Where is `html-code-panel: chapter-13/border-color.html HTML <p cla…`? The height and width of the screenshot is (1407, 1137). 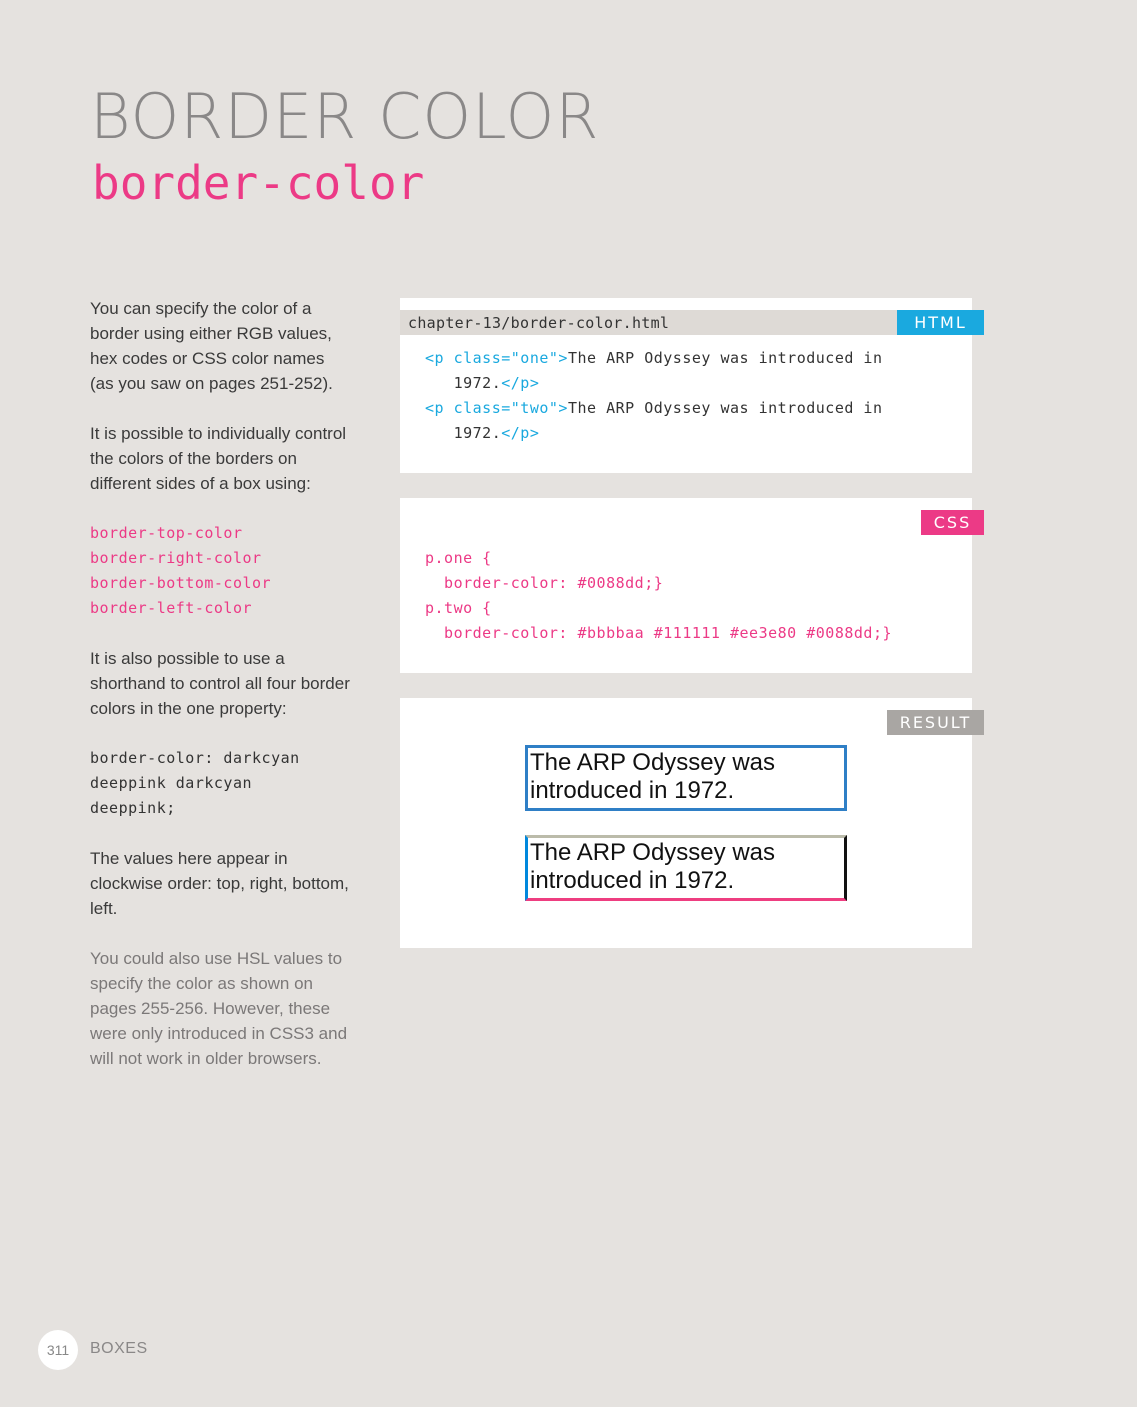 html-code-panel: chapter-13/border-color.html HTML <p cla… is located at coordinates (692, 385).